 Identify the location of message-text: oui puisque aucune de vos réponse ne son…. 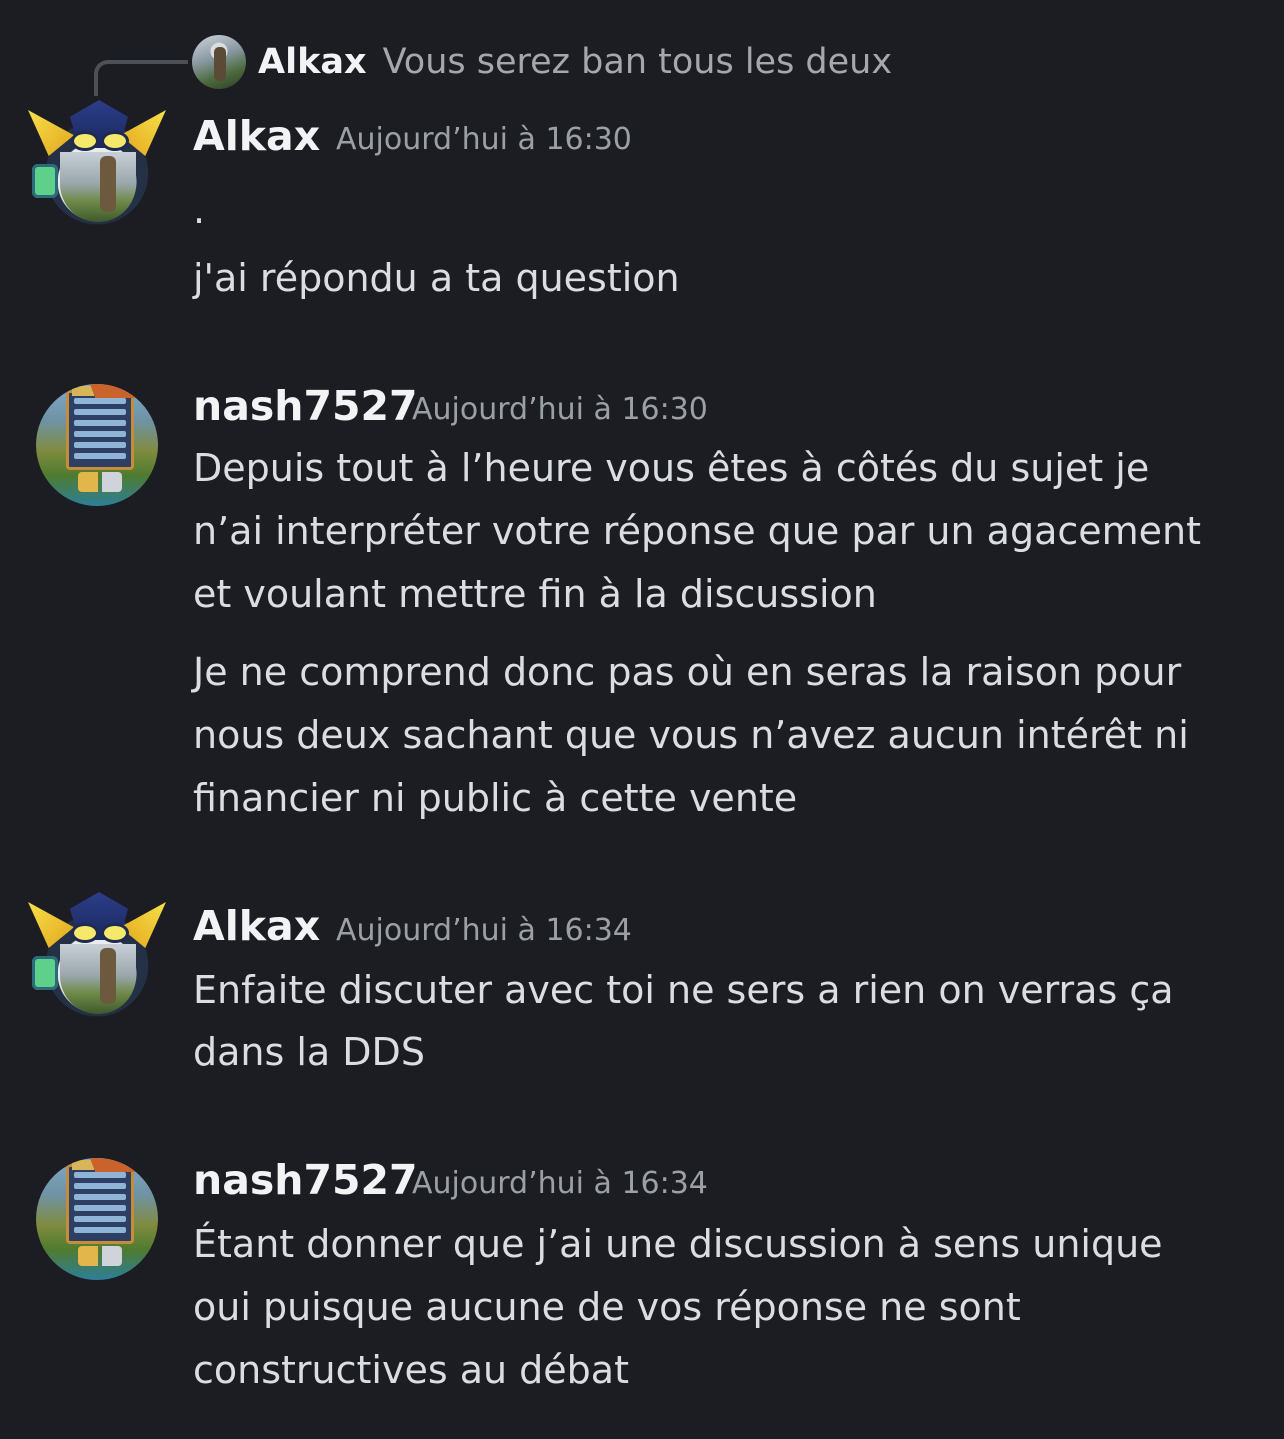
(607, 1307).